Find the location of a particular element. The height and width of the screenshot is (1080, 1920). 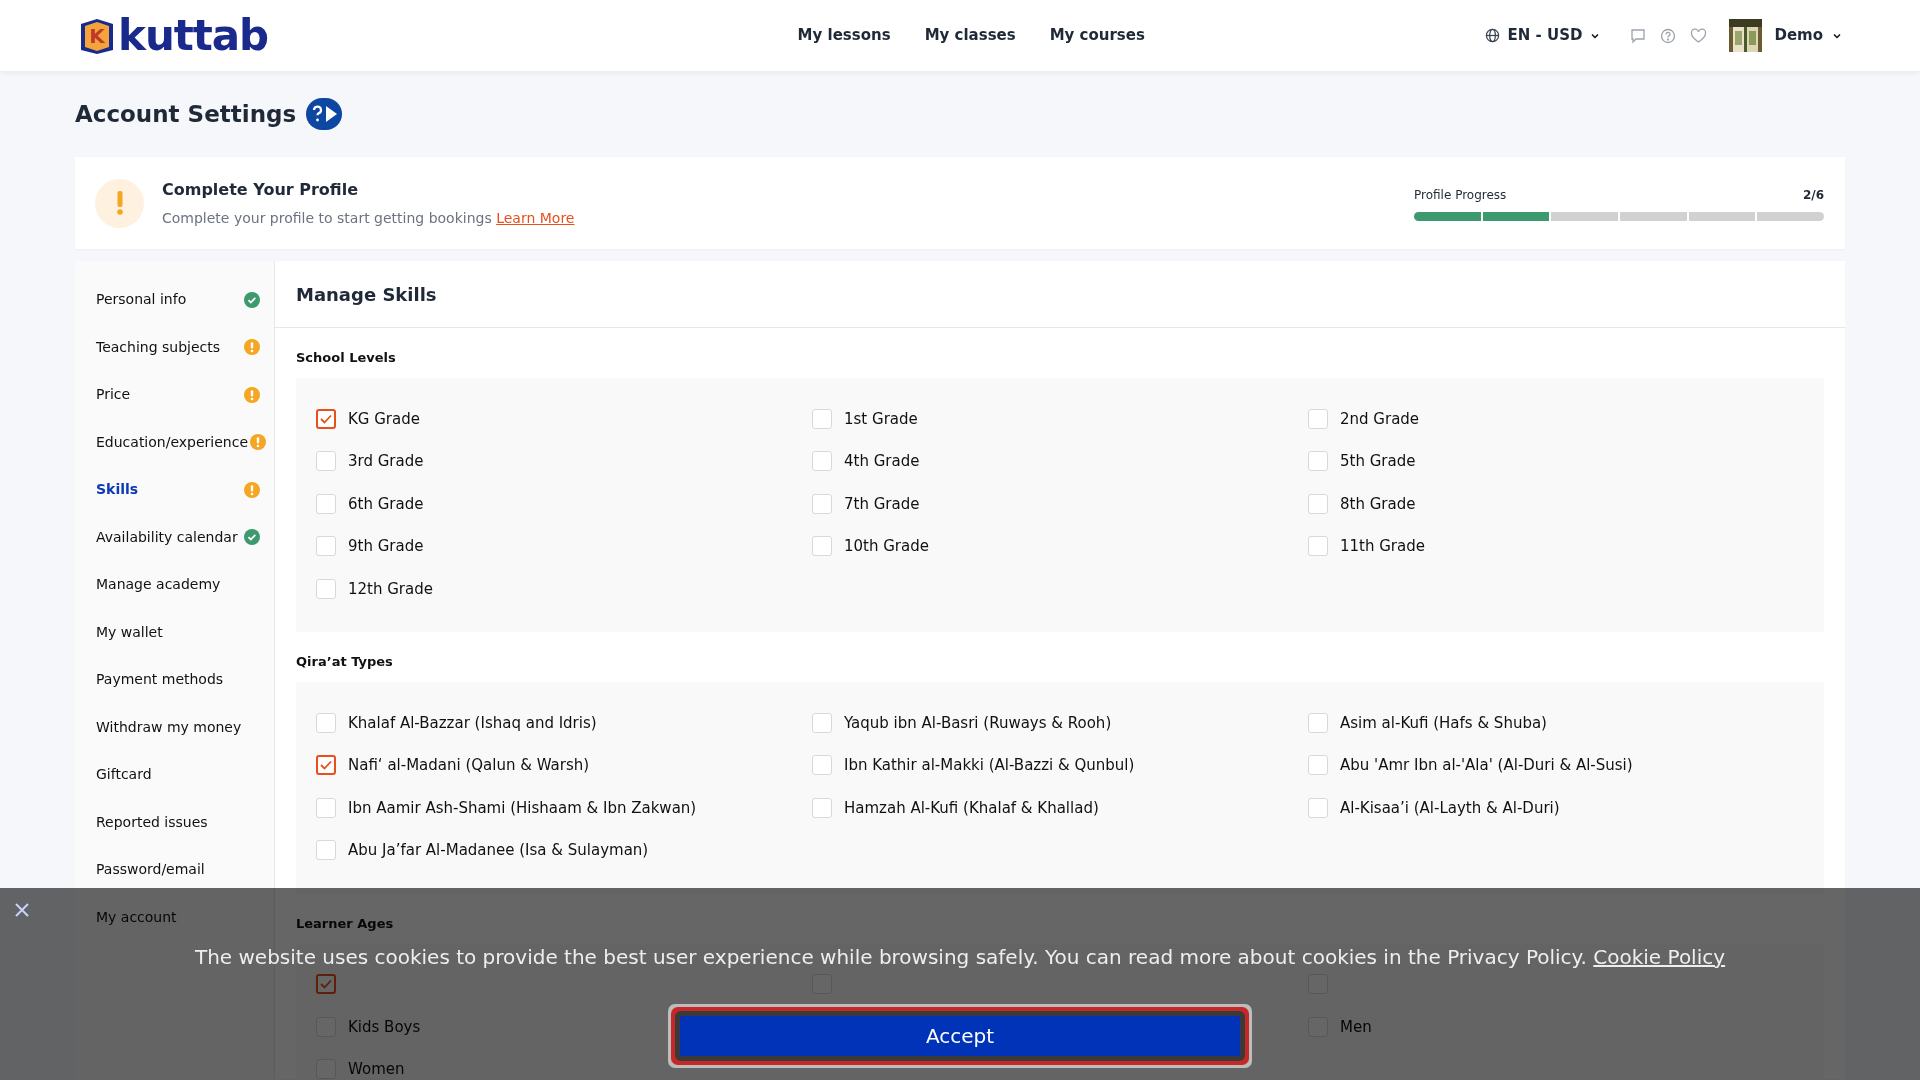

checkbox-option: Abu Ja’far Al-Madanee (Isa & Sulayman) is located at coordinates (482, 850).